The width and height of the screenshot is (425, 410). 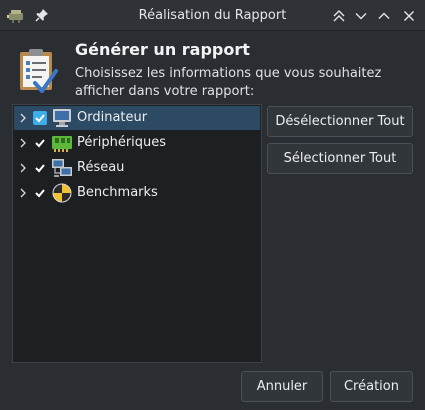 I want to click on checkbox-reseau, so click(x=40, y=168).